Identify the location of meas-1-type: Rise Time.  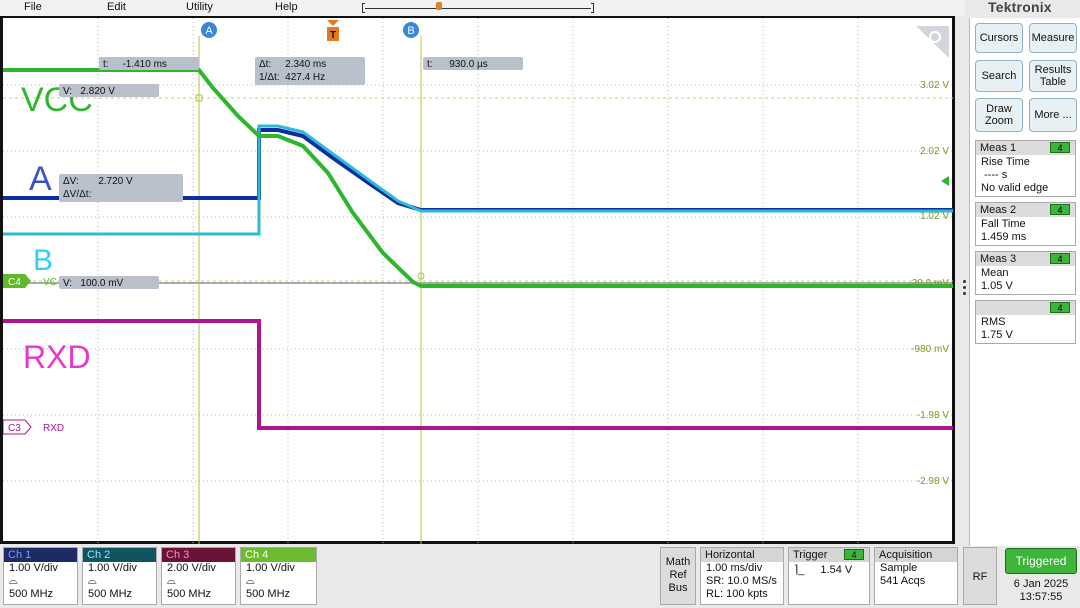
(1005, 162).